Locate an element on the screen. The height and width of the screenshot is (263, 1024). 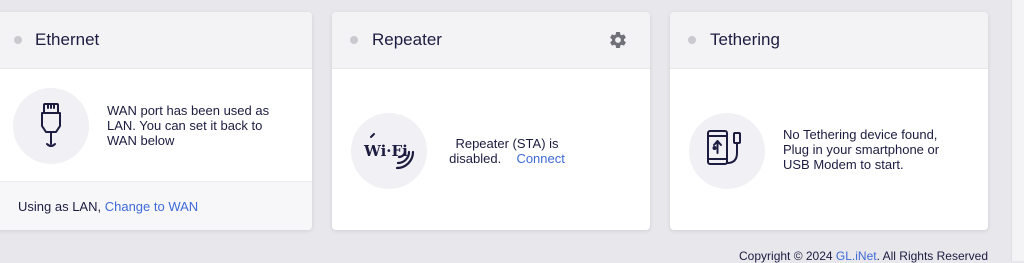
ethernet-icon-circle is located at coordinates (51, 126).